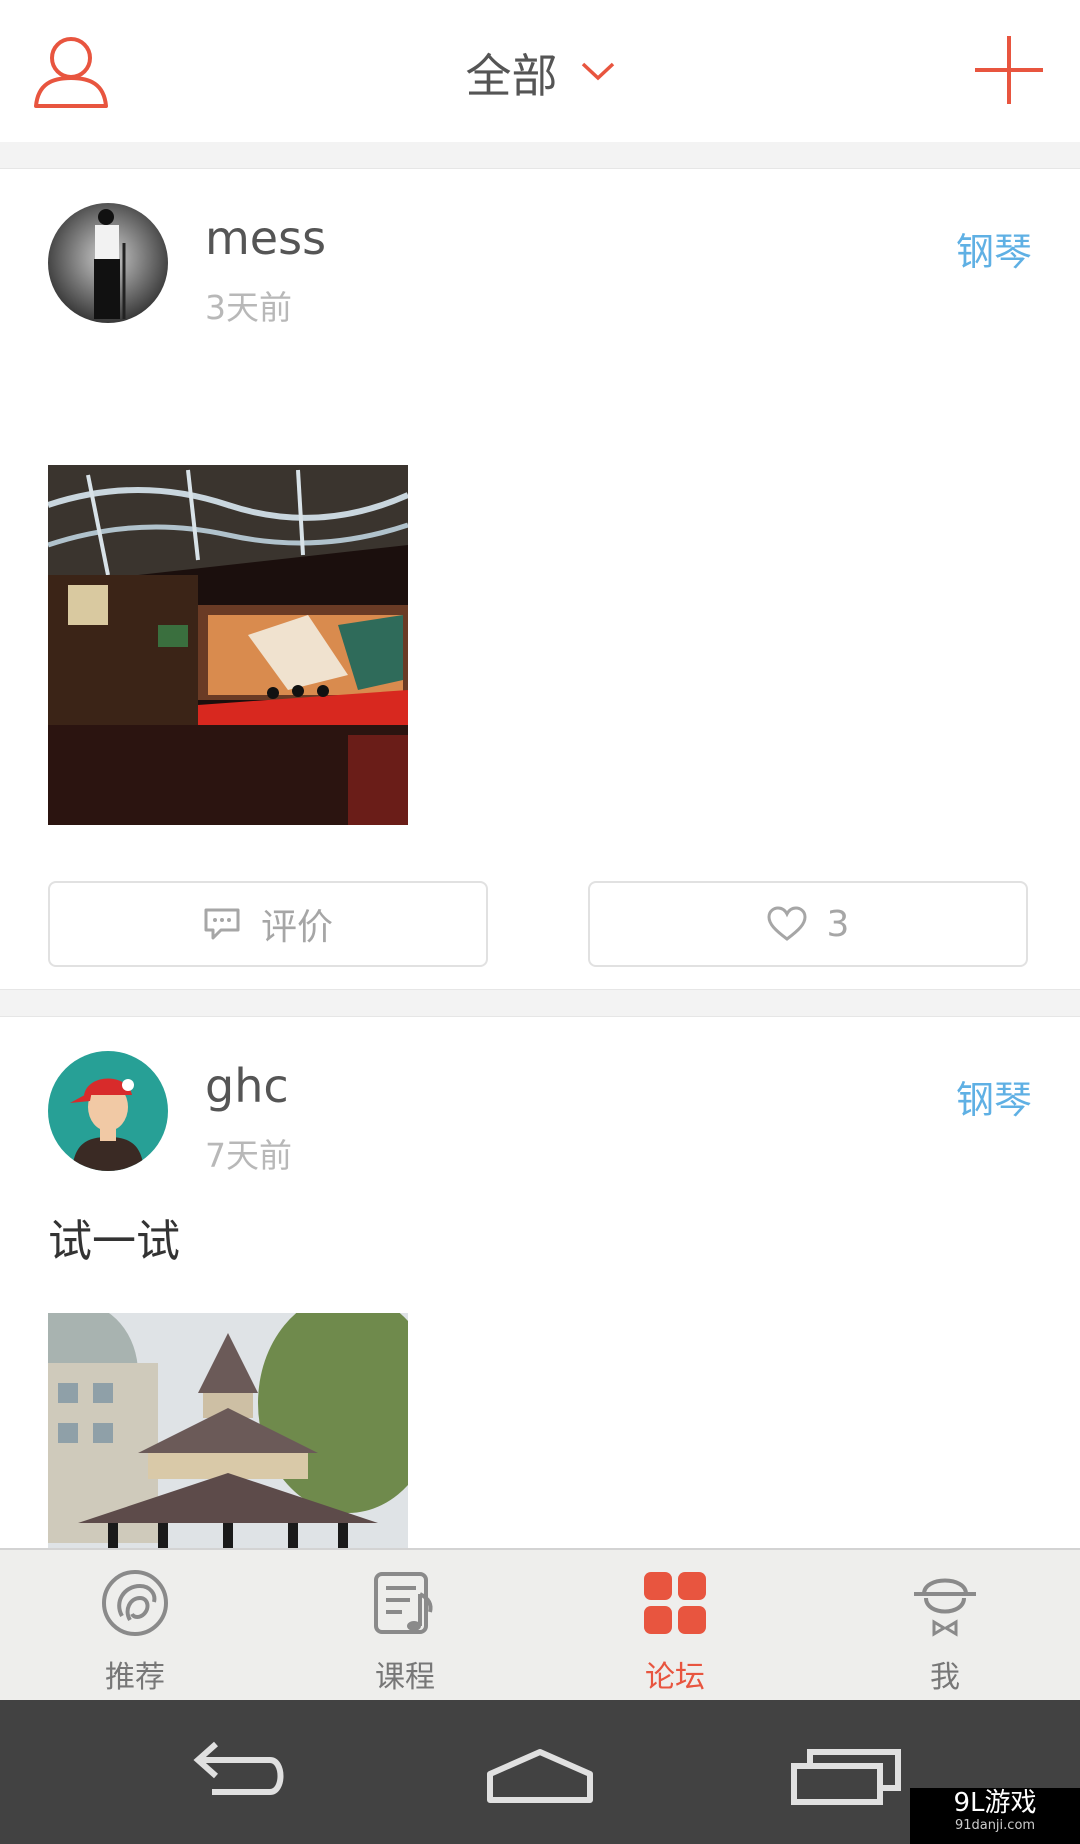 The width and height of the screenshot is (1080, 1844). I want to click on top-bar: 全部, so click(540, 72).